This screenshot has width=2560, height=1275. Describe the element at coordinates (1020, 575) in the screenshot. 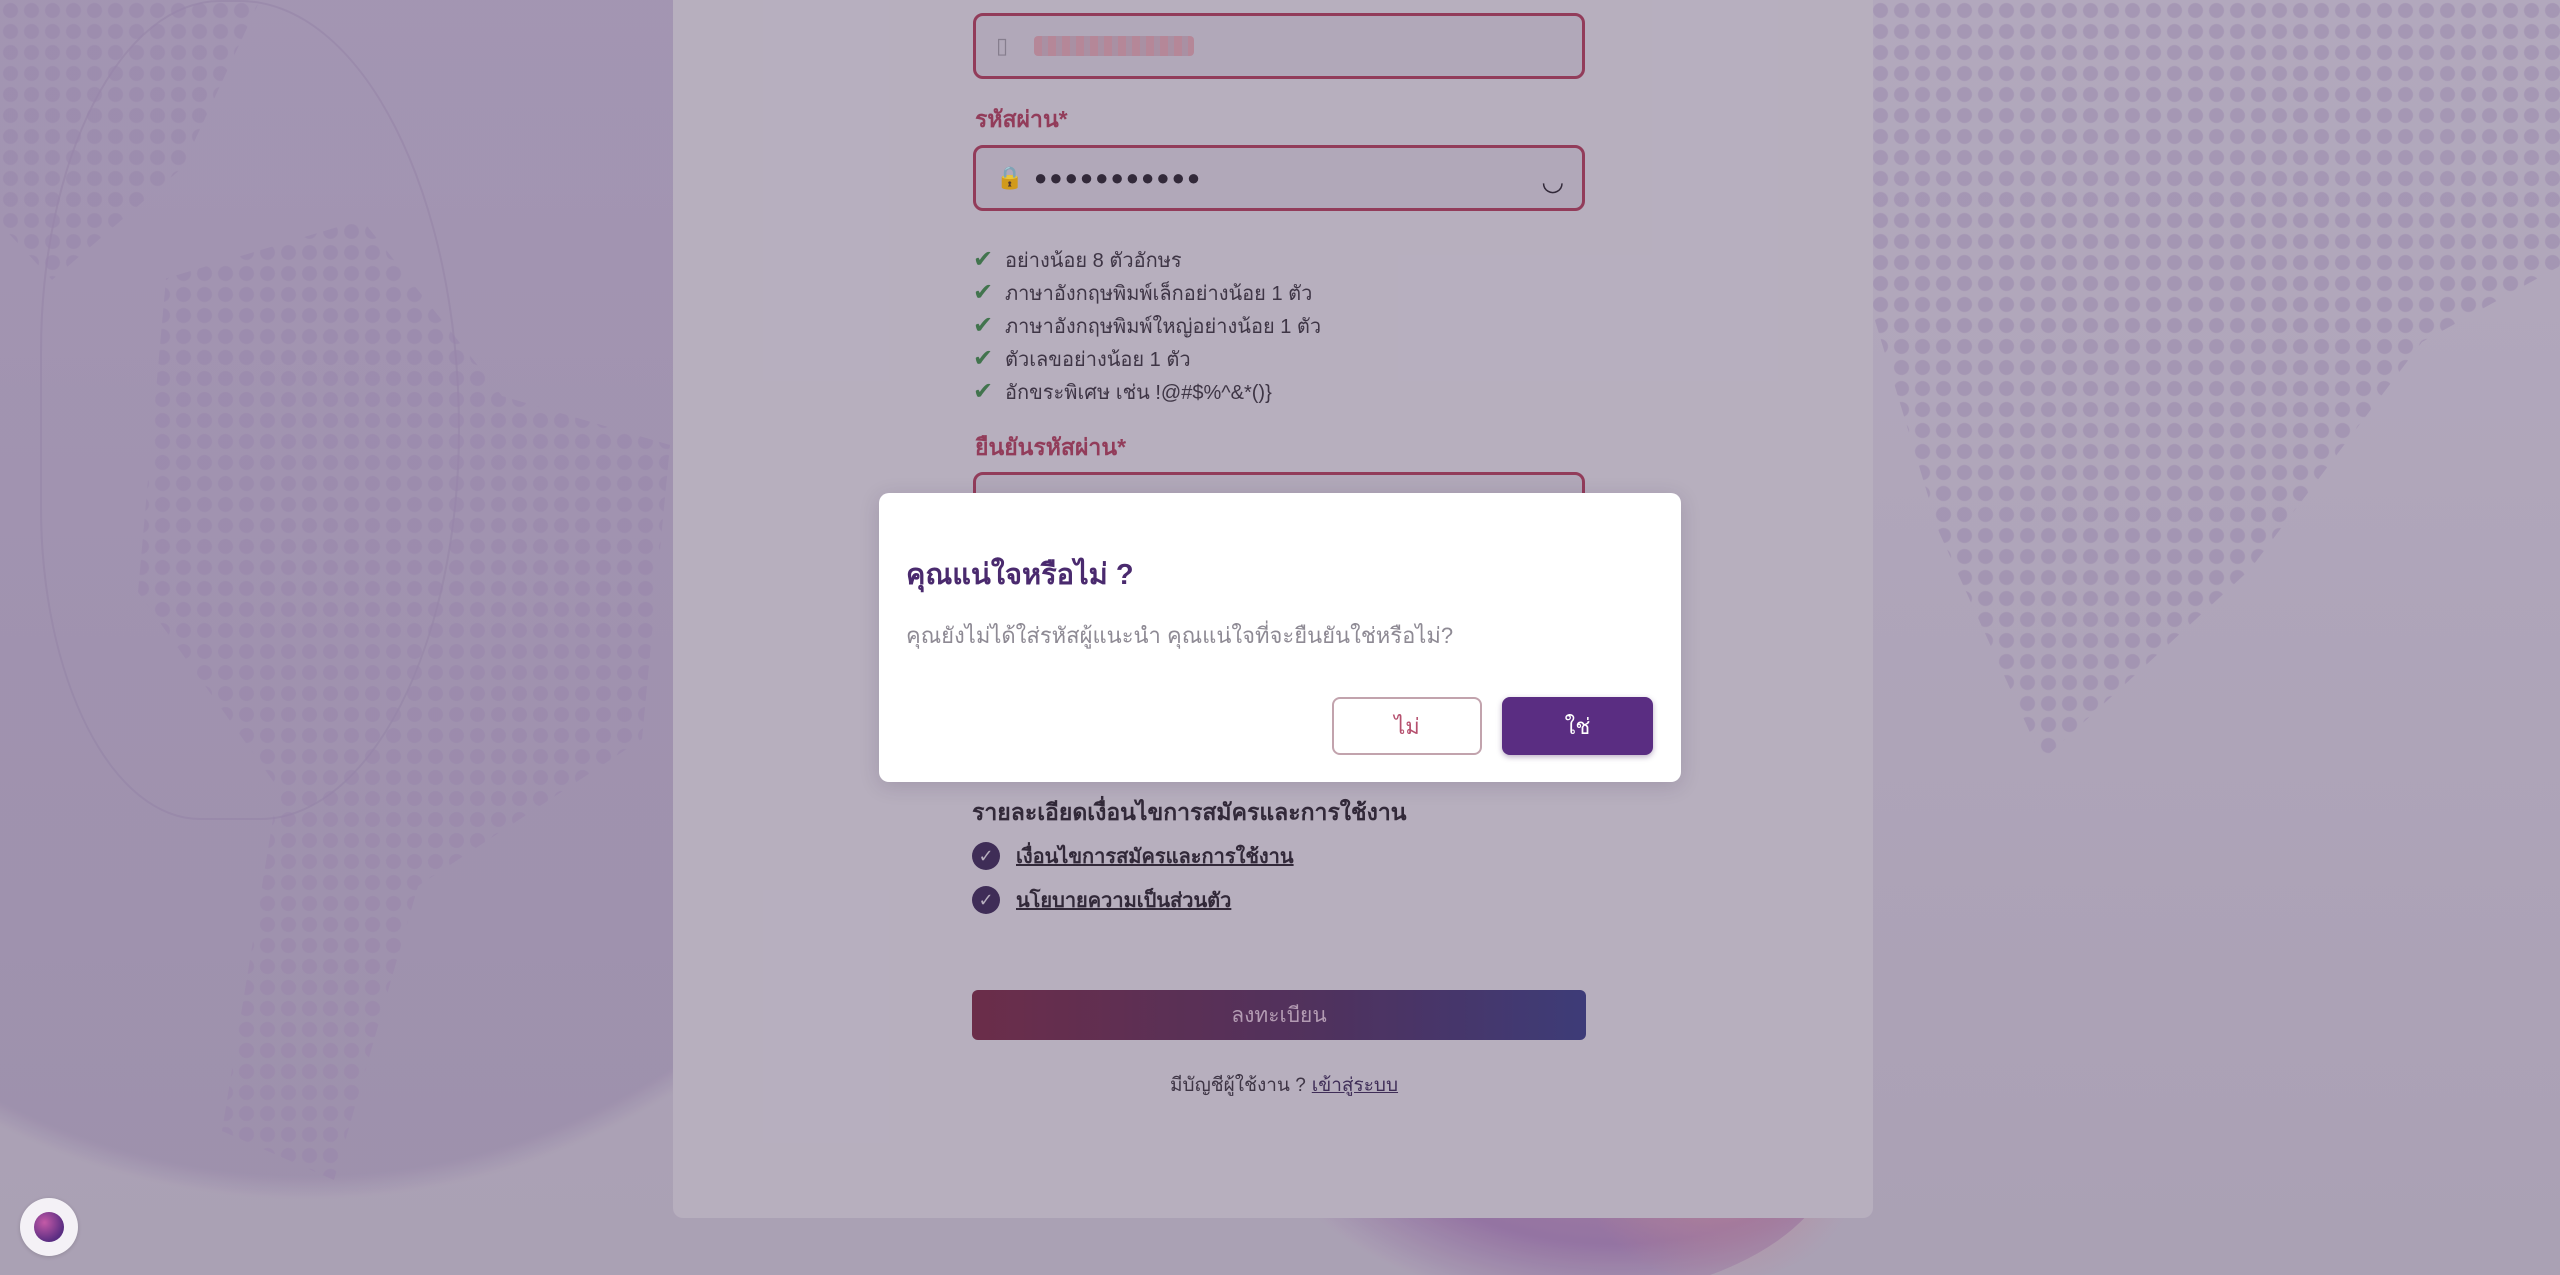

I see `dialog-title: คุณแน่ใจหรือไม่ ?` at that location.